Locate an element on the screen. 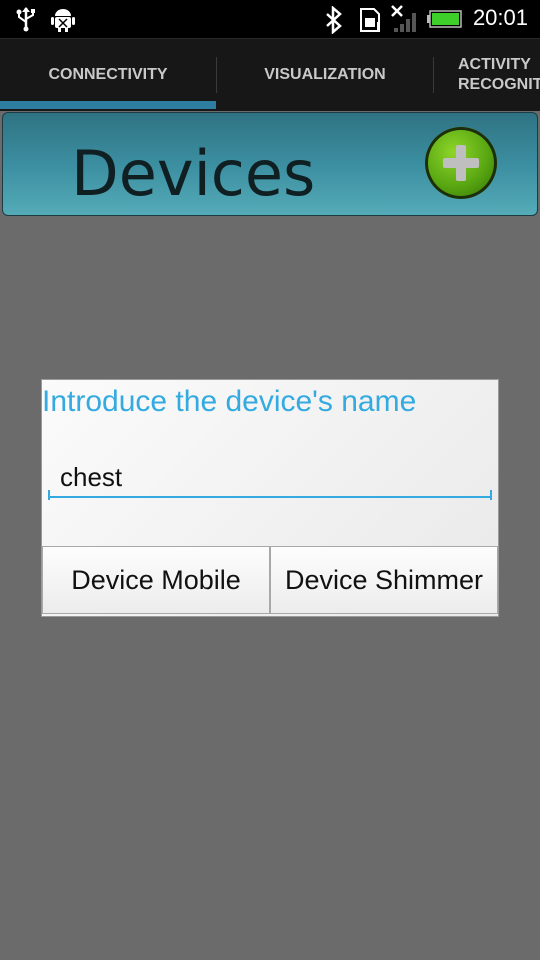 This screenshot has width=540, height=960. dialog-title: Introduce the device's name is located at coordinates (229, 401).